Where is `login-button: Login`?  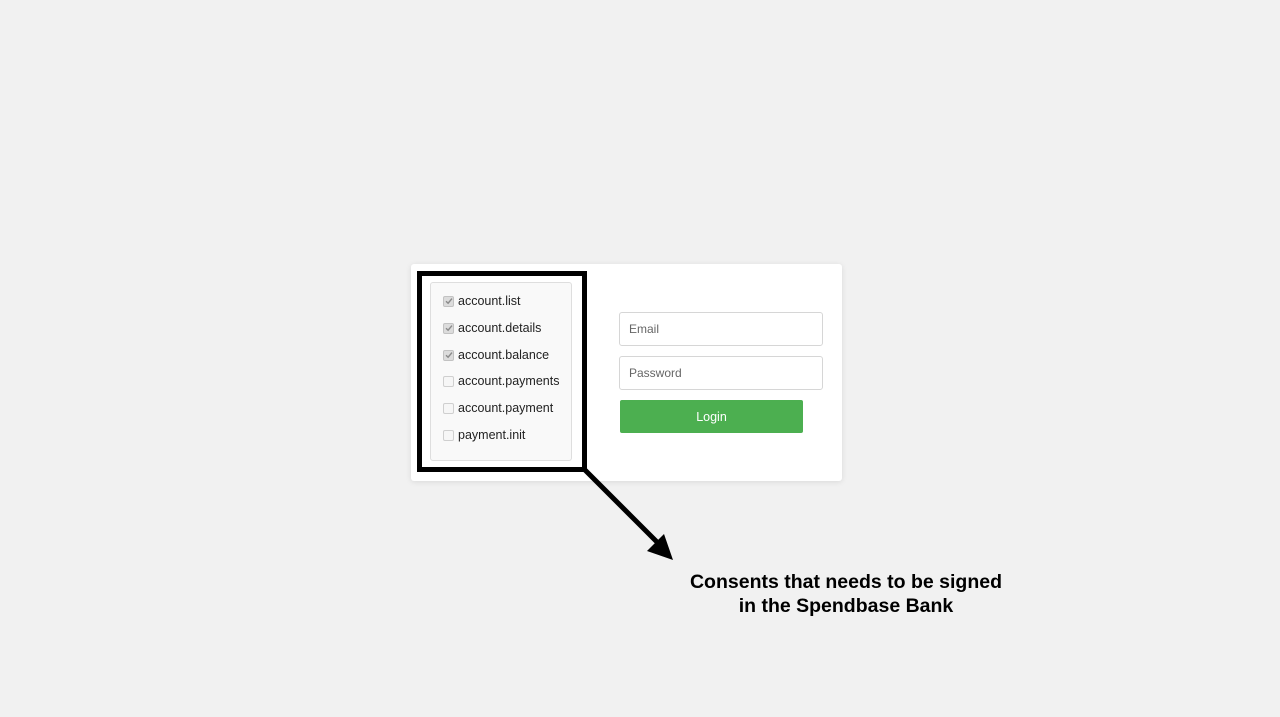 login-button: Login is located at coordinates (711, 416).